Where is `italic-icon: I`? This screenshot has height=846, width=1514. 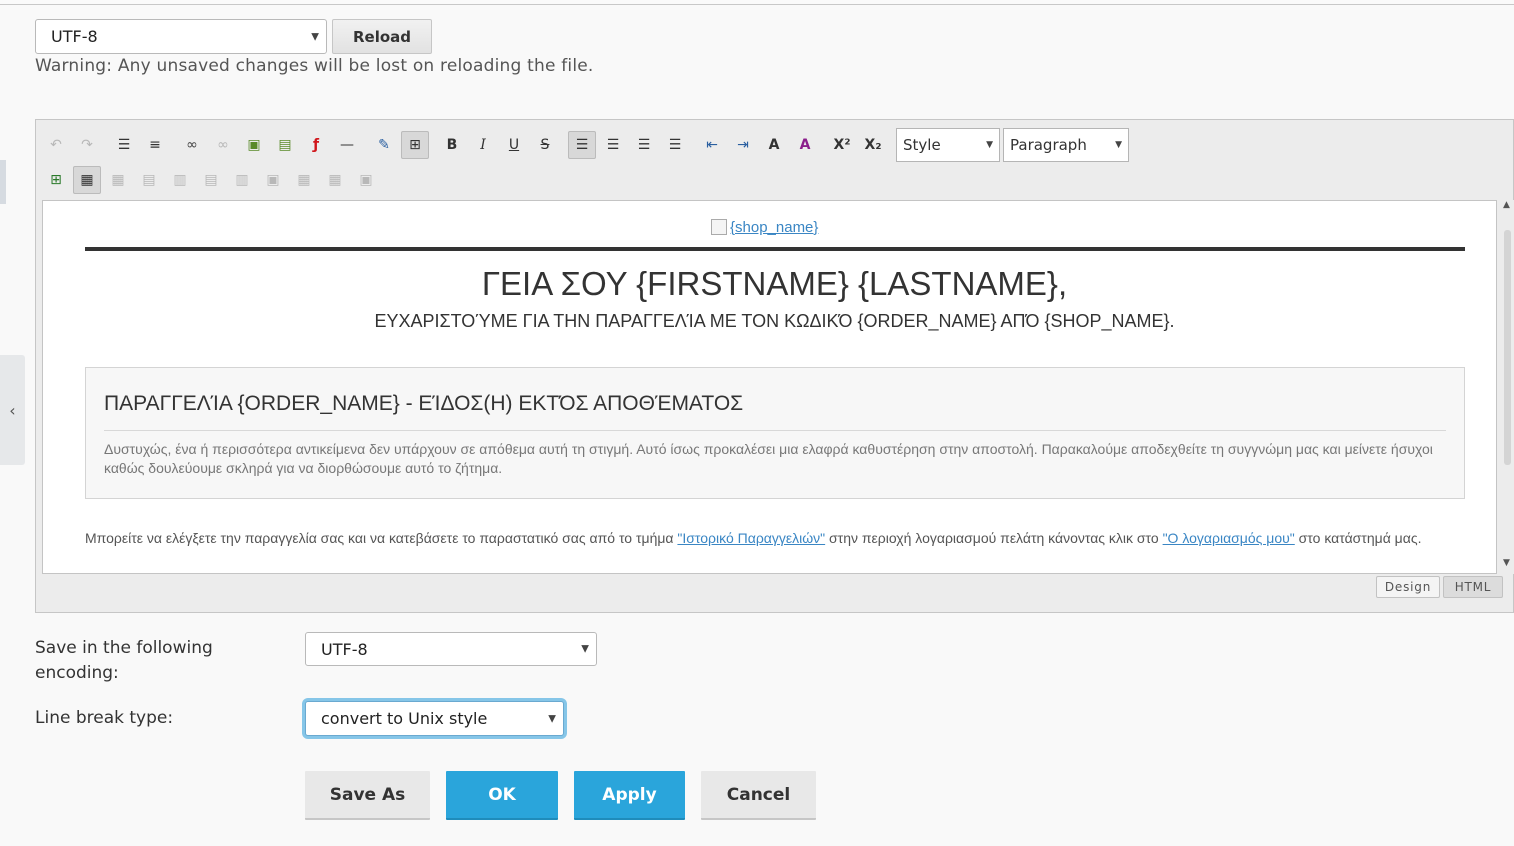
italic-icon: I is located at coordinates (483, 145).